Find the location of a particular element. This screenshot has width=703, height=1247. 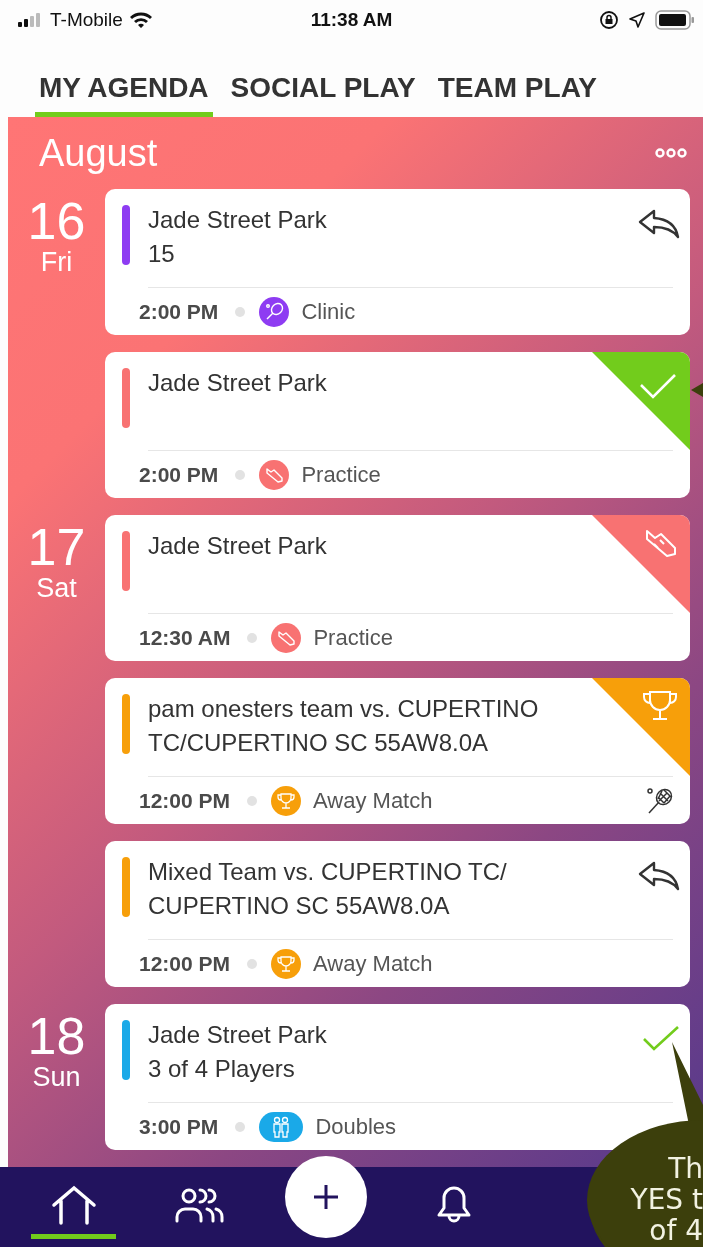

event-type: Doubles is located at coordinates (356, 1126).